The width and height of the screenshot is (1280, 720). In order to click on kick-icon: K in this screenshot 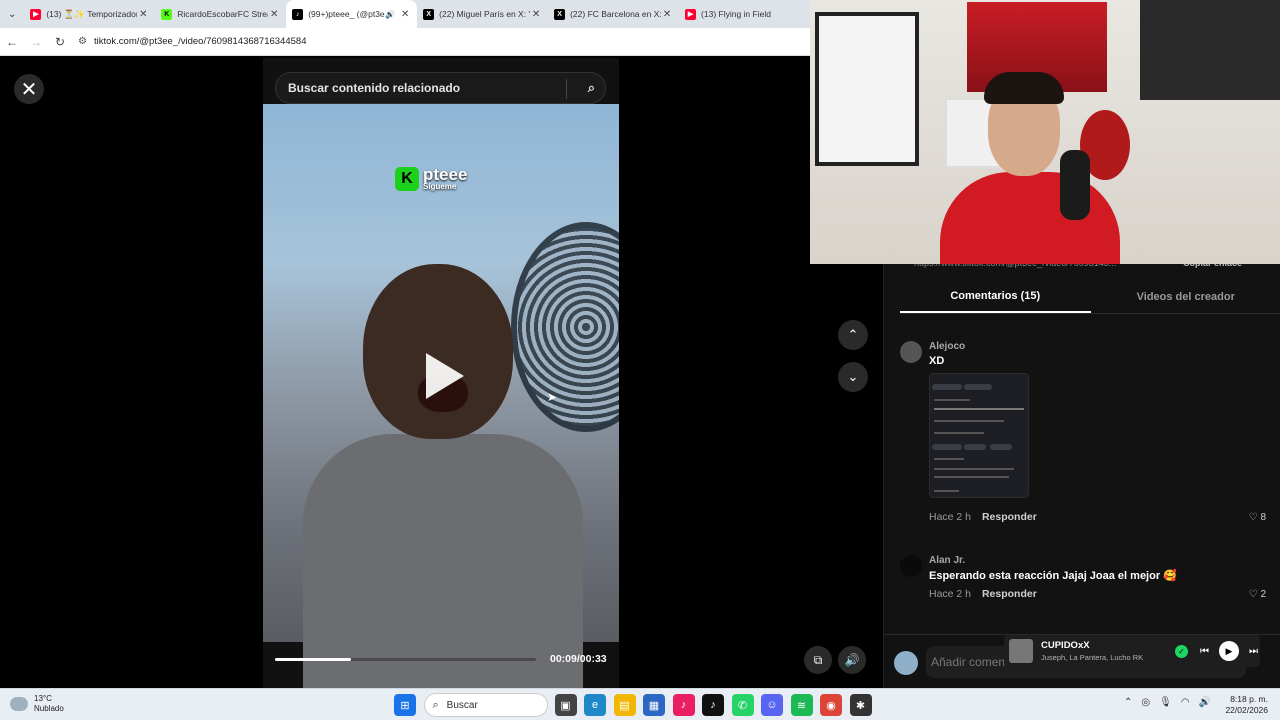, I will do `click(167, 14)`.